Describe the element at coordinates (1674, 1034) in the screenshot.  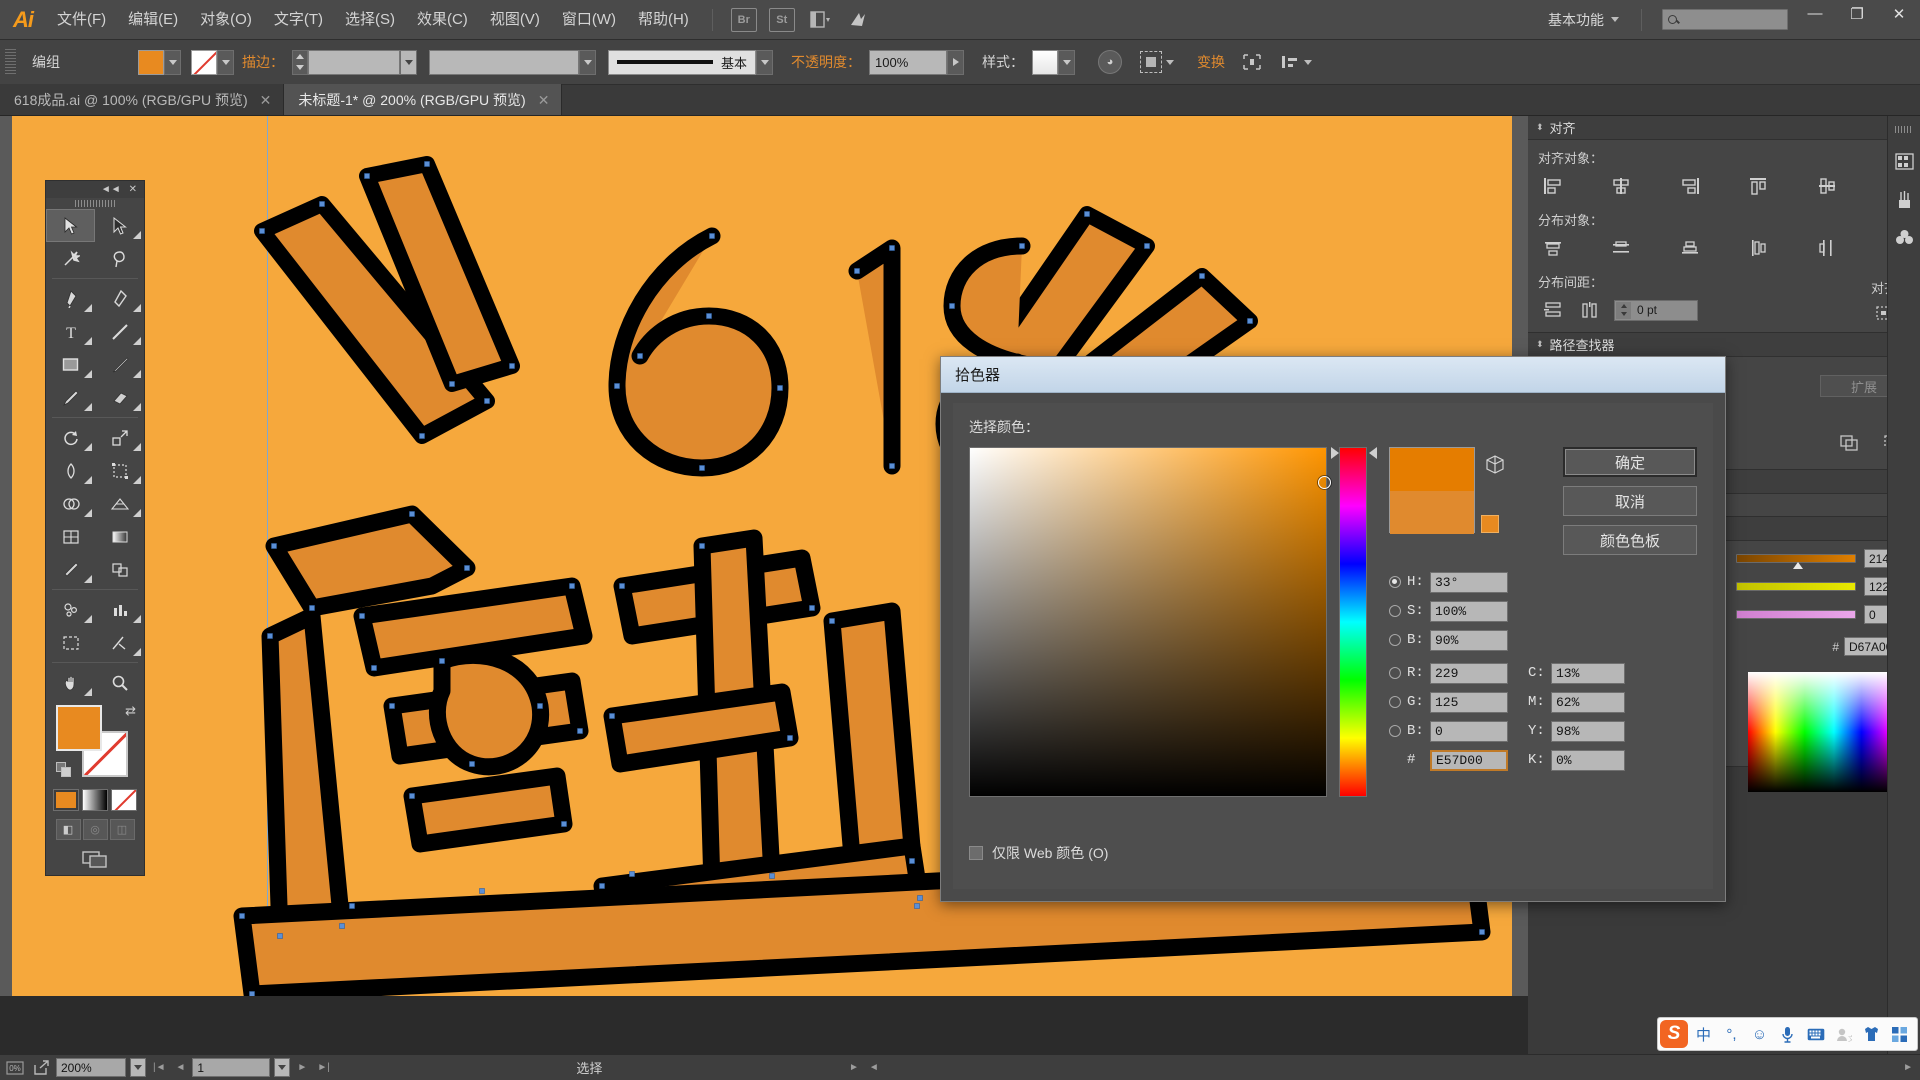
I see `sogou-logo-icon: S` at that location.